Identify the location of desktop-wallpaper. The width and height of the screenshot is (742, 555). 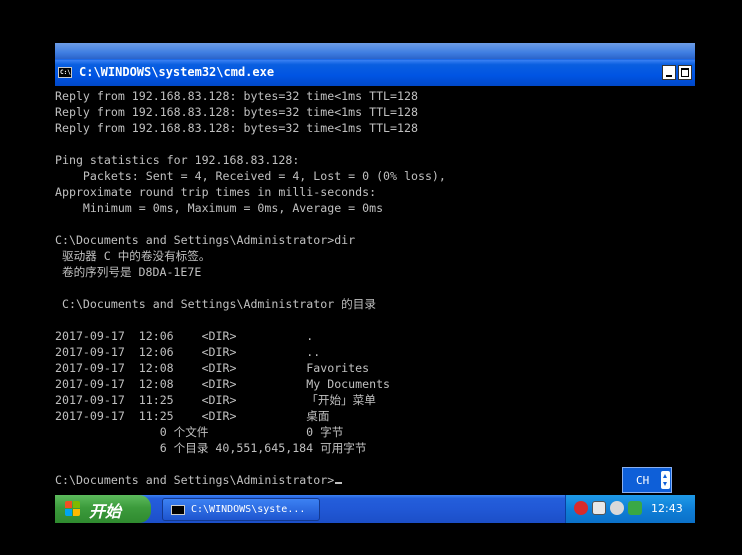
(375, 51).